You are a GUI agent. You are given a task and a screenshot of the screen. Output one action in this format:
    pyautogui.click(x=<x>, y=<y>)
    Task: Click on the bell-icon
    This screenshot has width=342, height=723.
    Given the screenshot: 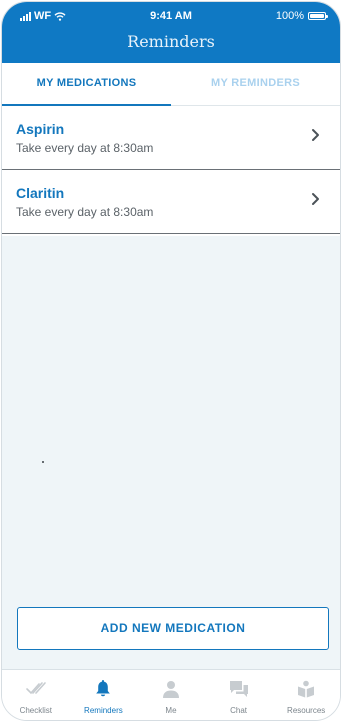 What is the action you would take?
    pyautogui.click(x=103, y=688)
    